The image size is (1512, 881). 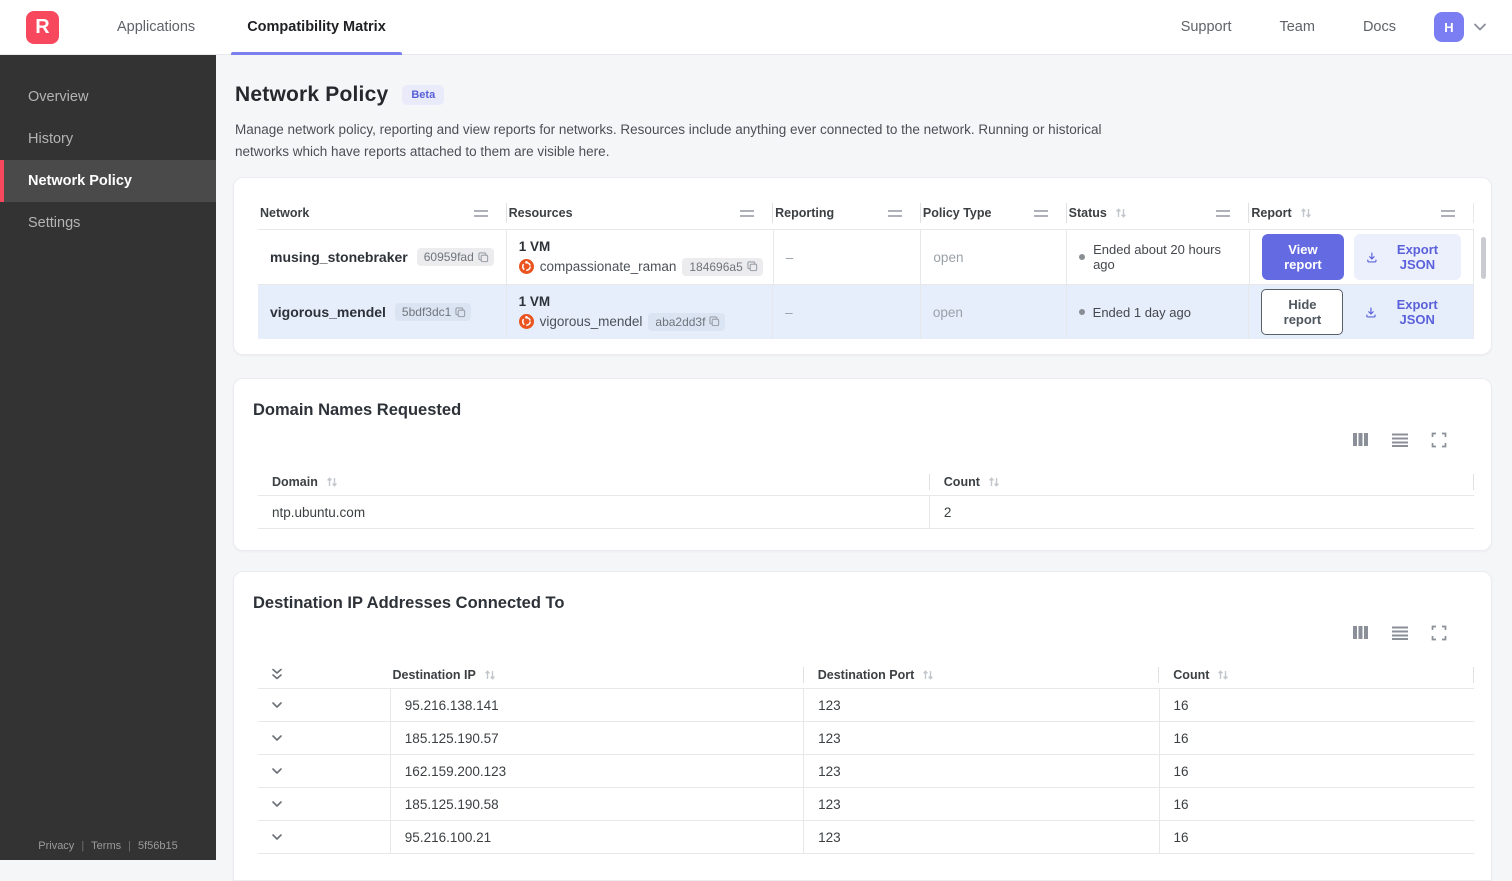 I want to click on network-name: vigorous_mendel, so click(x=328, y=312).